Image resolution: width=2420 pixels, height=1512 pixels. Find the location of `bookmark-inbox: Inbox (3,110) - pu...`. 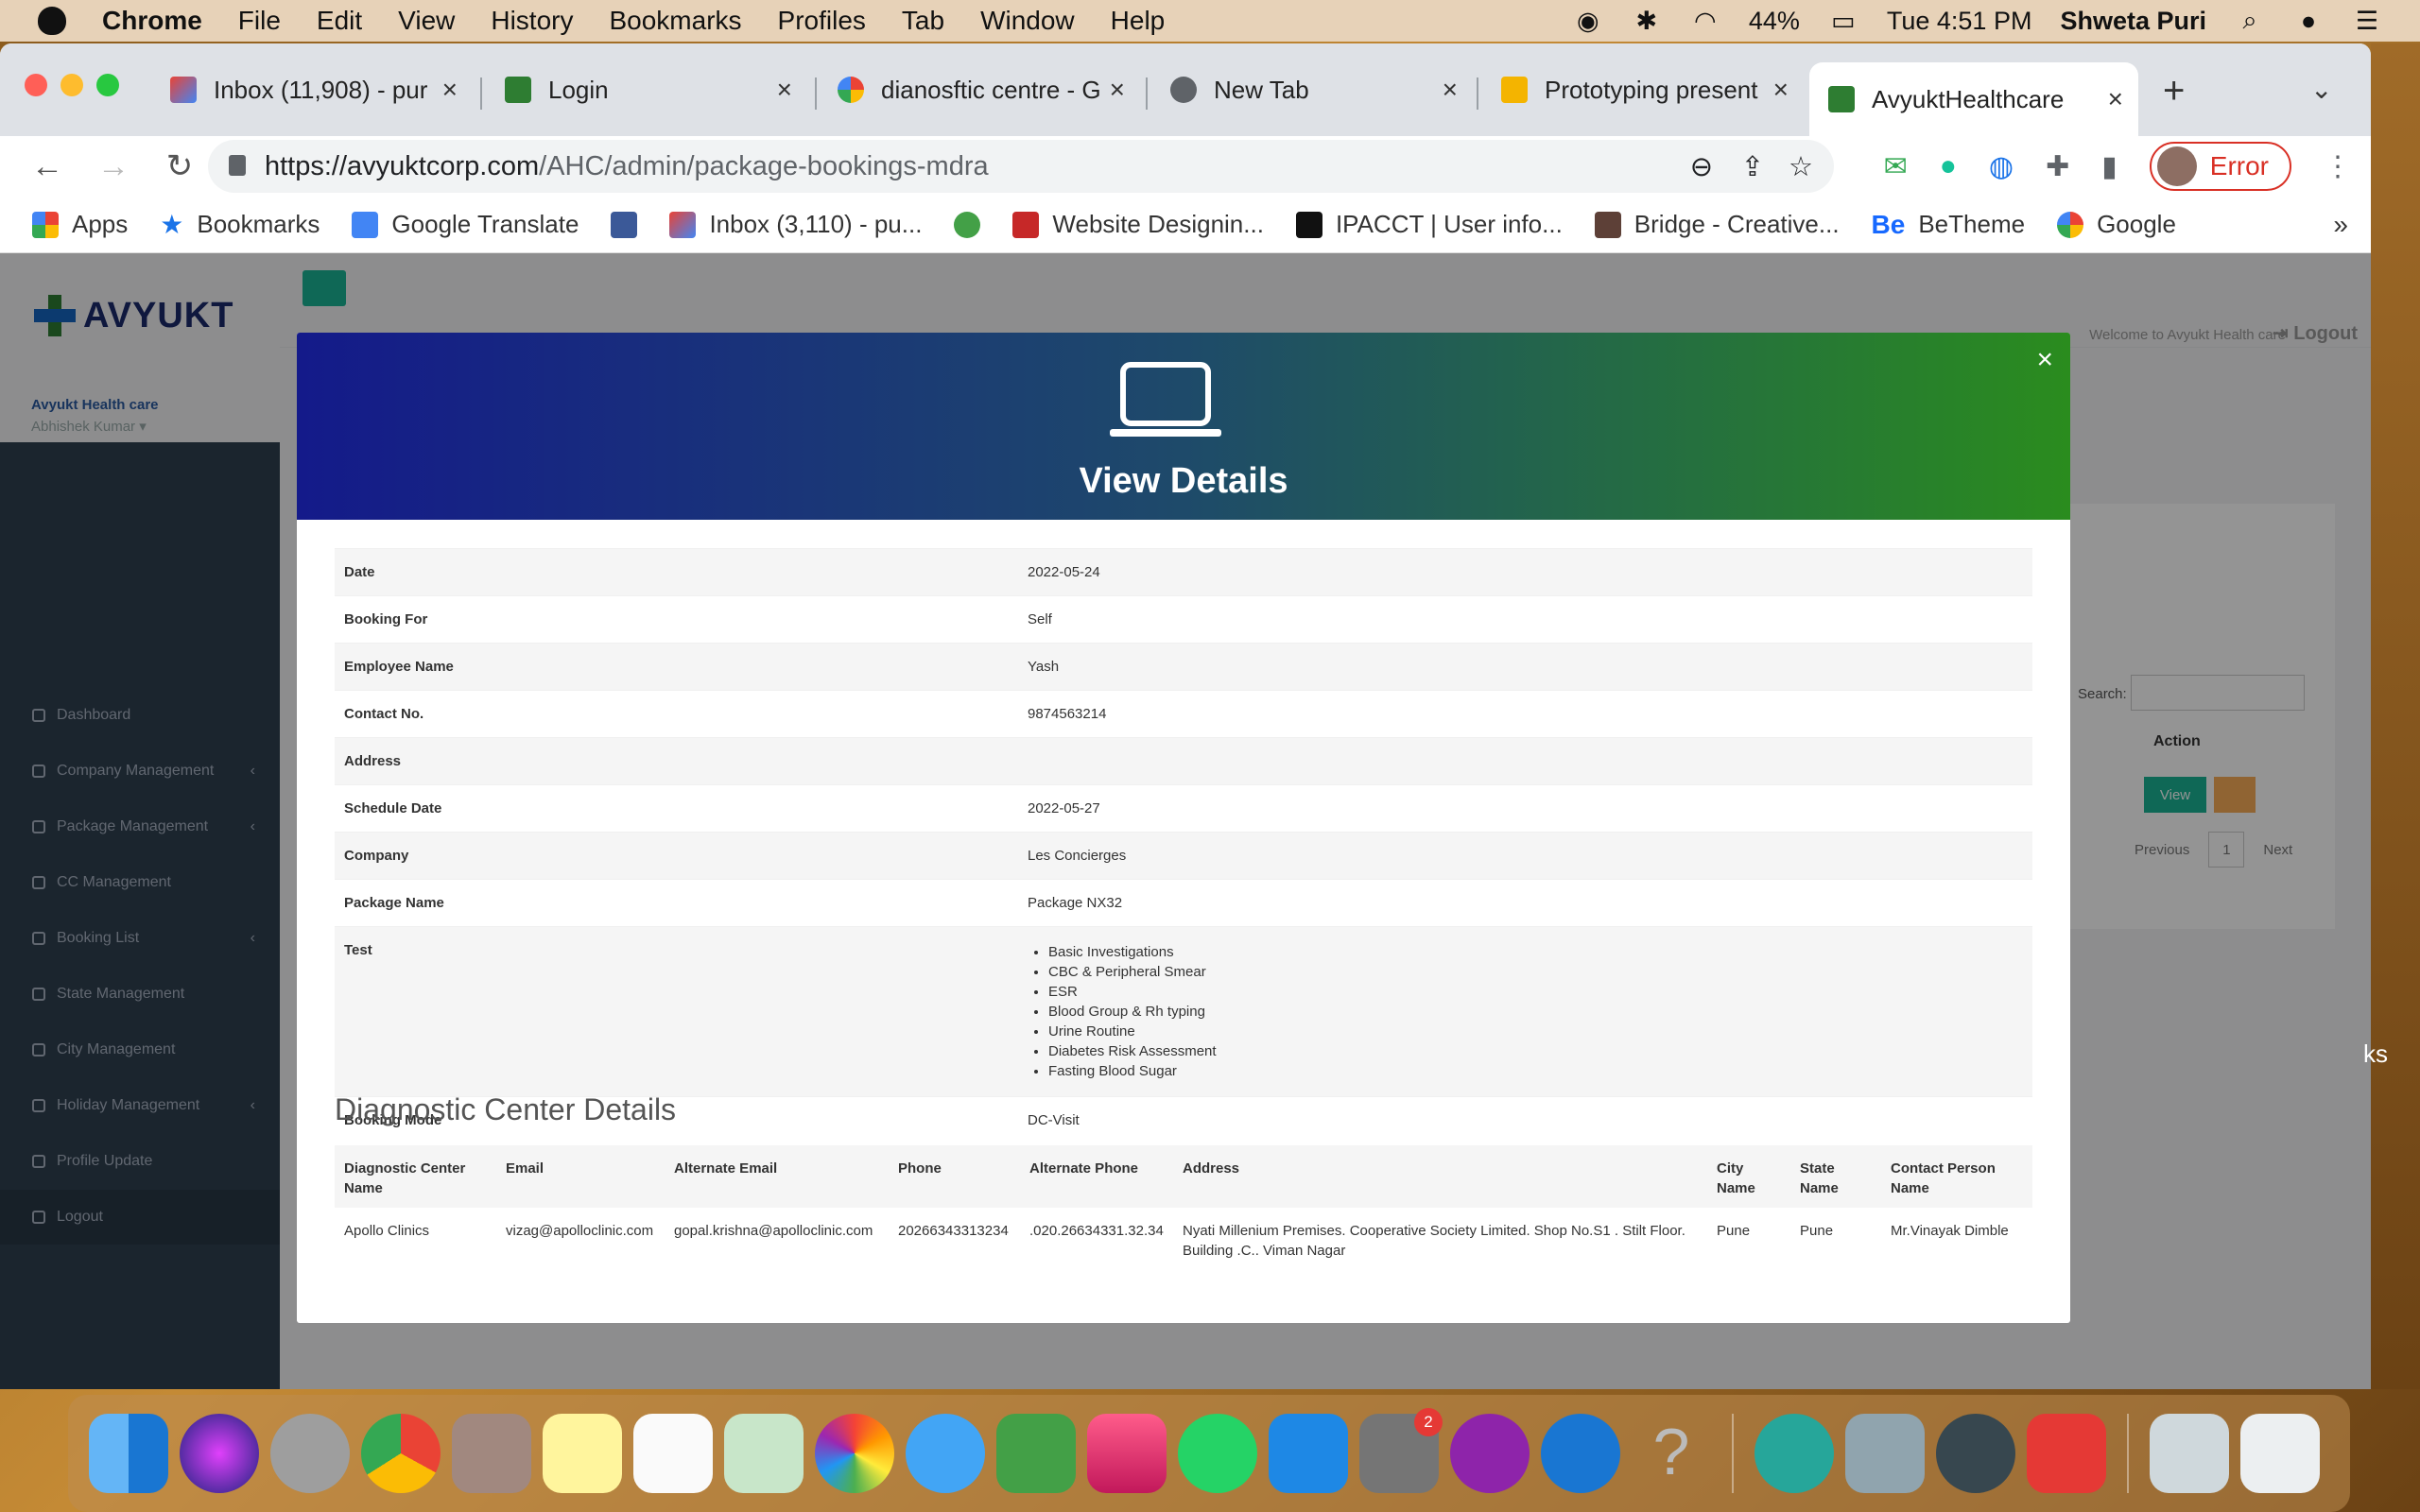

bookmark-inbox: Inbox (3,110) - pu... is located at coordinates (795, 224).